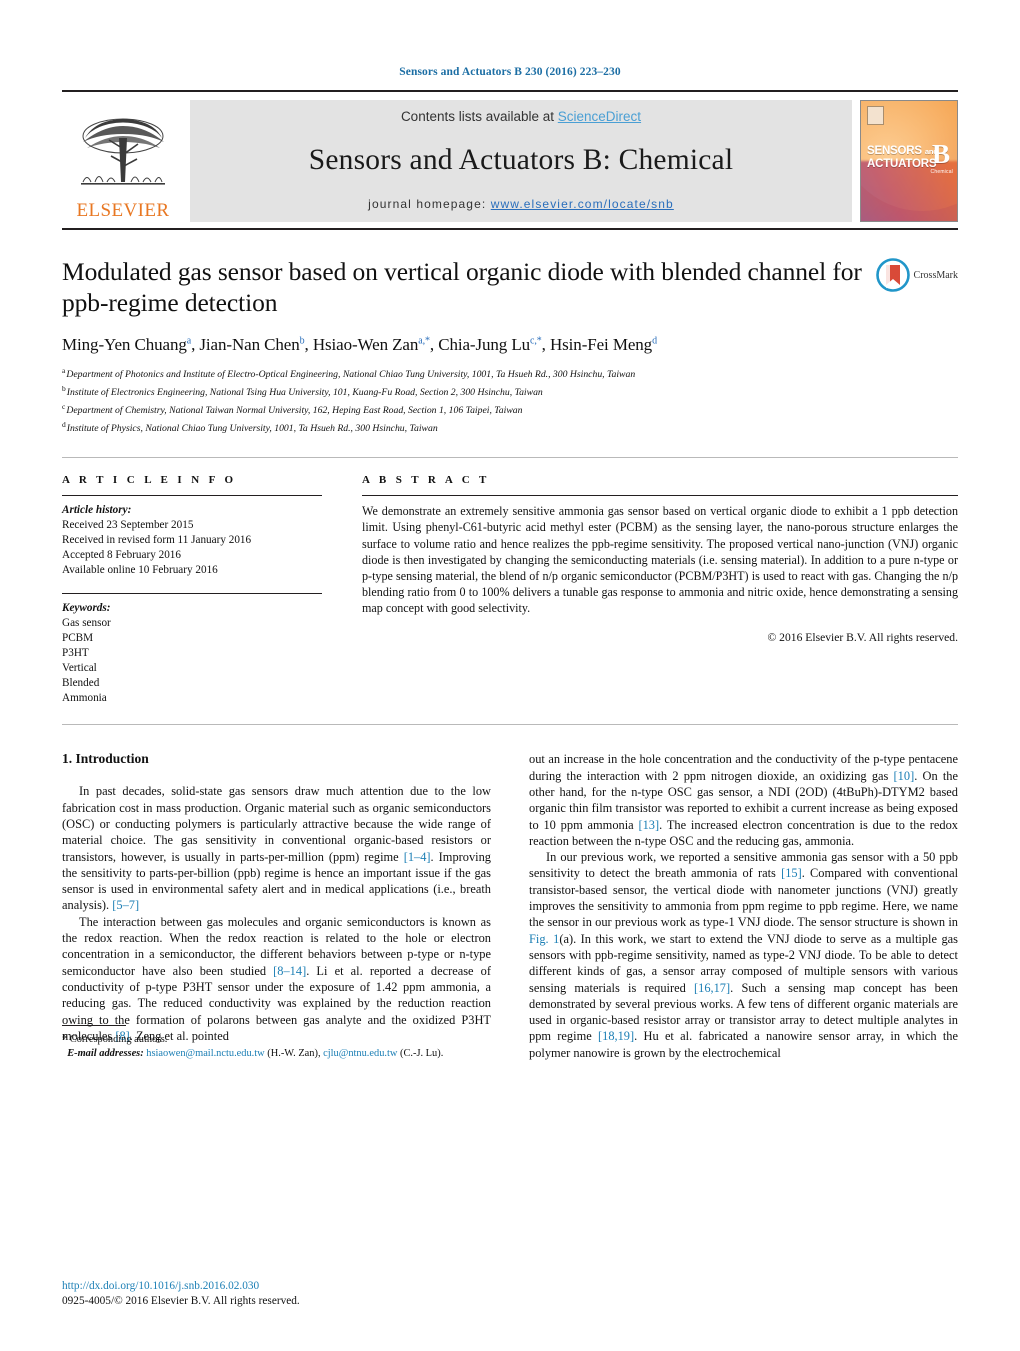  Describe the element at coordinates (479, 116) in the screenshot. I see `contents-prefix: Contents lists available at` at that location.